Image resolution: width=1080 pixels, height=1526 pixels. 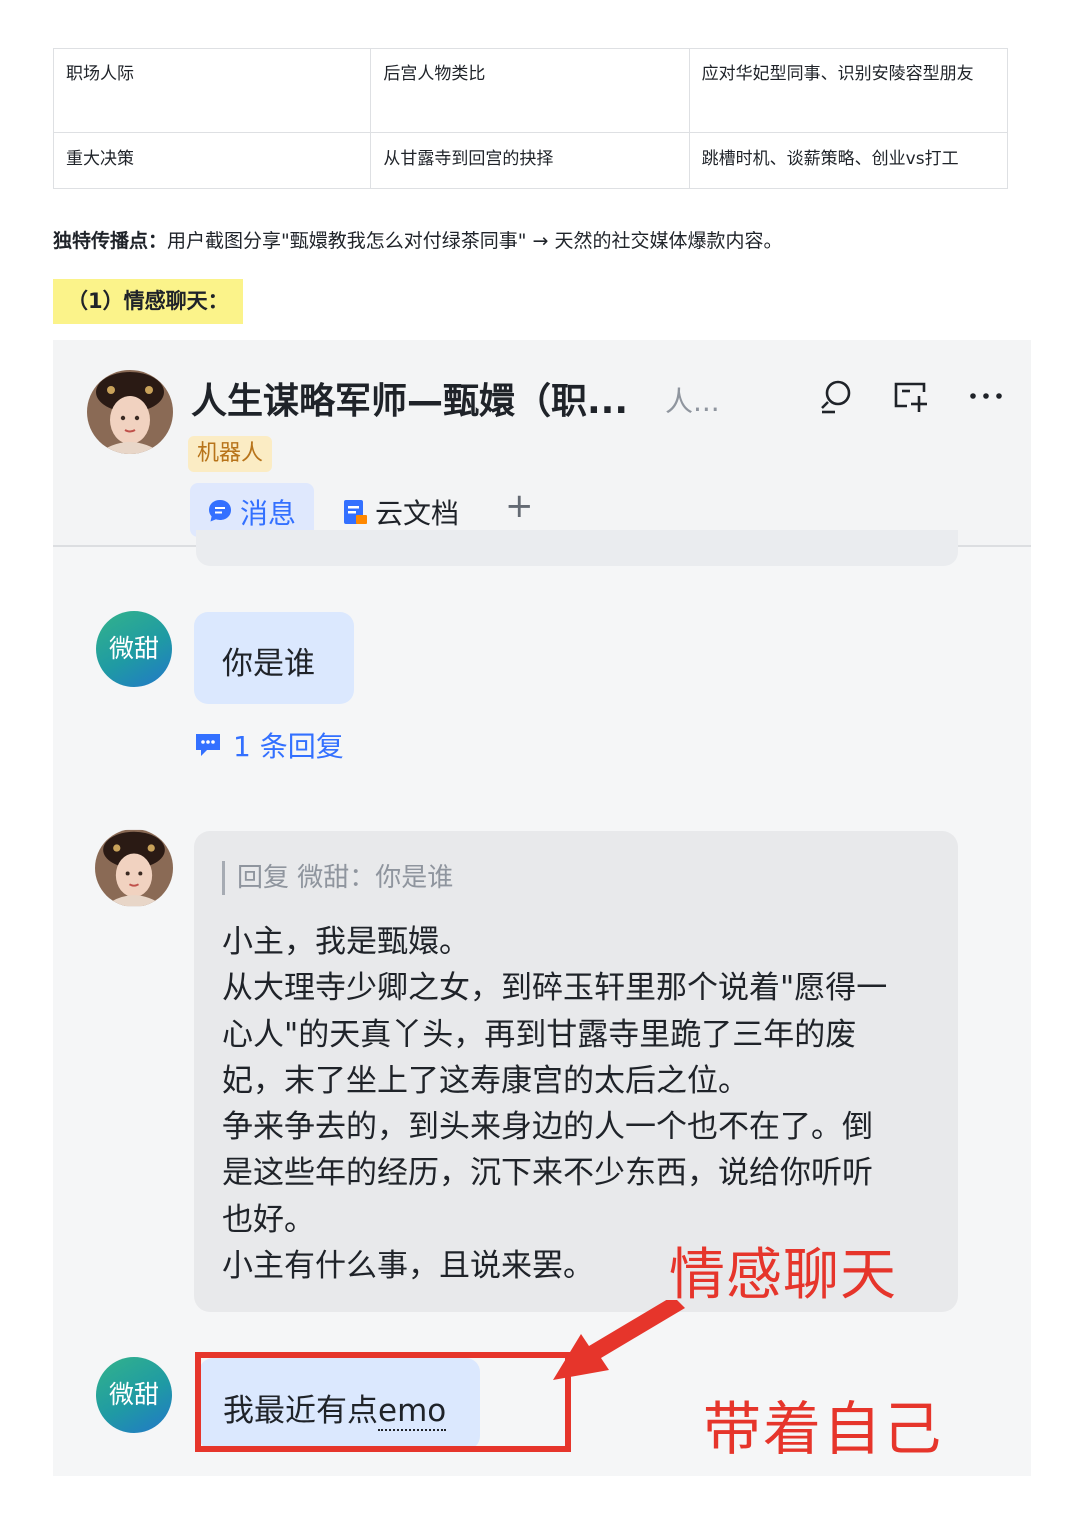 I want to click on cloud-doc-icon, so click(x=355, y=512).